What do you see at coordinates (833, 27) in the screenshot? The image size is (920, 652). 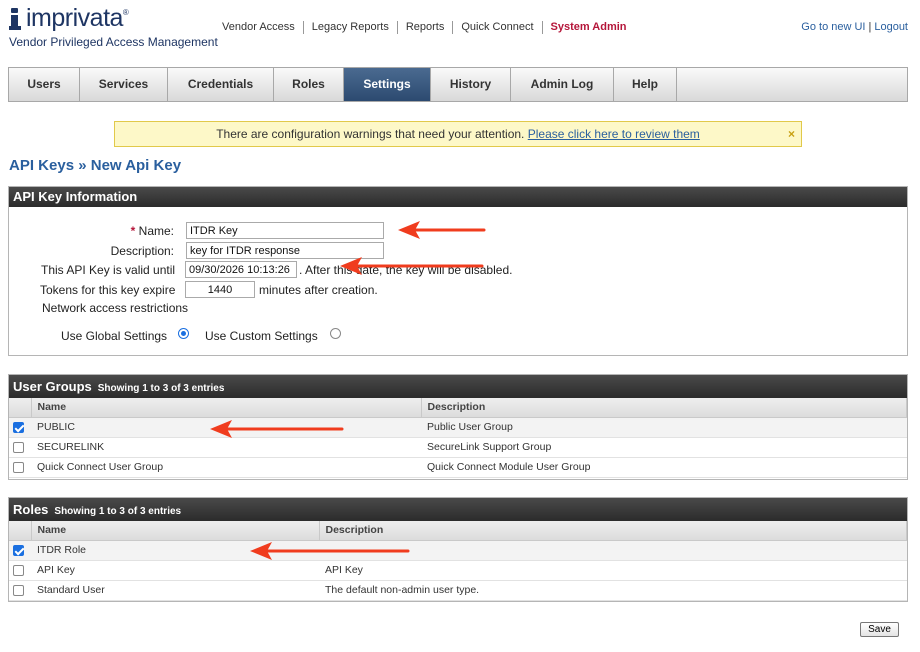 I see `go-to-new-ui-link: Go to new UI` at bounding box center [833, 27].